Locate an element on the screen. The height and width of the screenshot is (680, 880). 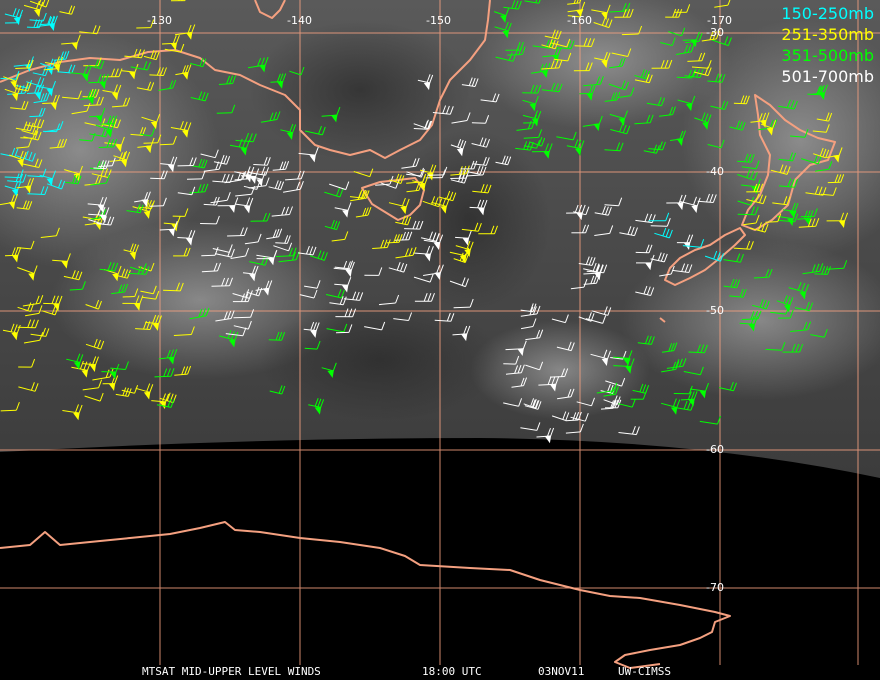
lat-label-60: -60 is located at coordinates (715, 449).